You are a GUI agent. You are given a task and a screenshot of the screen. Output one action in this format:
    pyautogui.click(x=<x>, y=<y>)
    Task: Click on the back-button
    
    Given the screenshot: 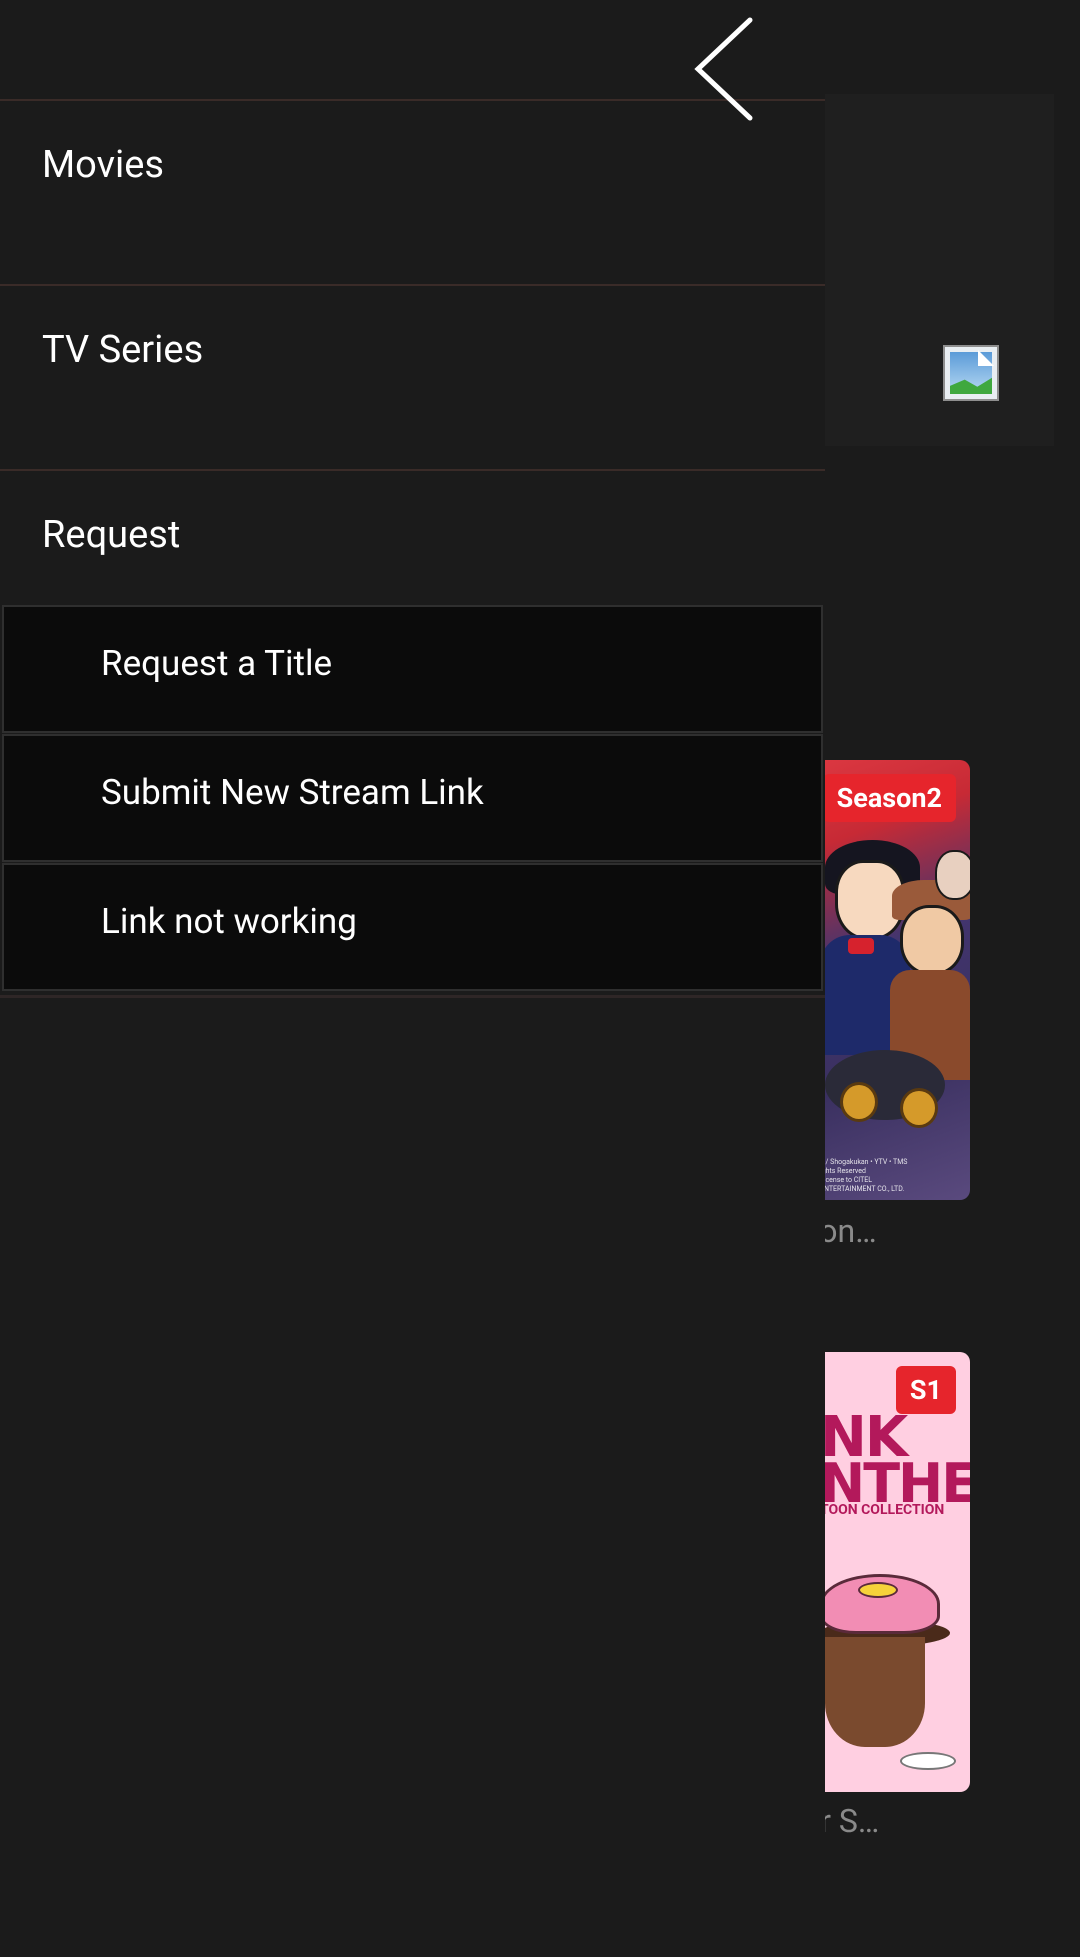 What is the action you would take?
    pyautogui.click(x=724, y=69)
    